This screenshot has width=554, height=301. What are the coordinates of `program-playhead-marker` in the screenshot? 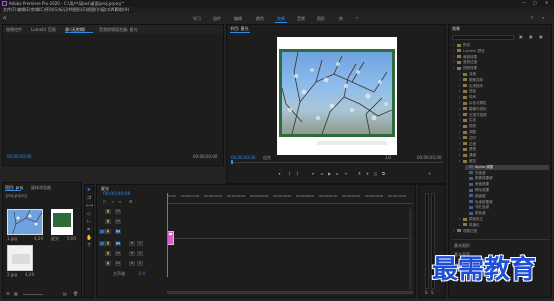 It's located at (232, 162).